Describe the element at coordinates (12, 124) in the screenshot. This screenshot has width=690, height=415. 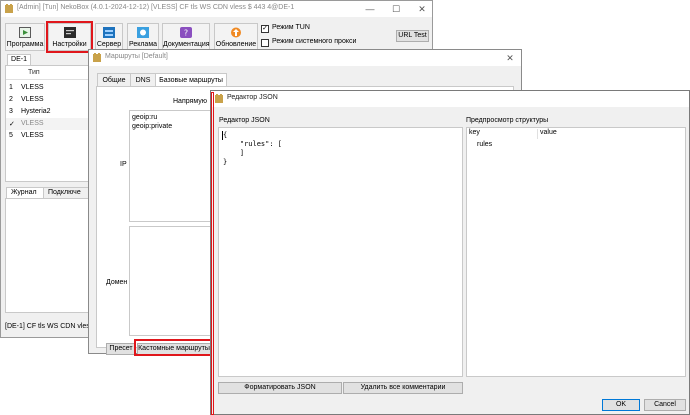
I see `active-check-icon: ✓` at that location.